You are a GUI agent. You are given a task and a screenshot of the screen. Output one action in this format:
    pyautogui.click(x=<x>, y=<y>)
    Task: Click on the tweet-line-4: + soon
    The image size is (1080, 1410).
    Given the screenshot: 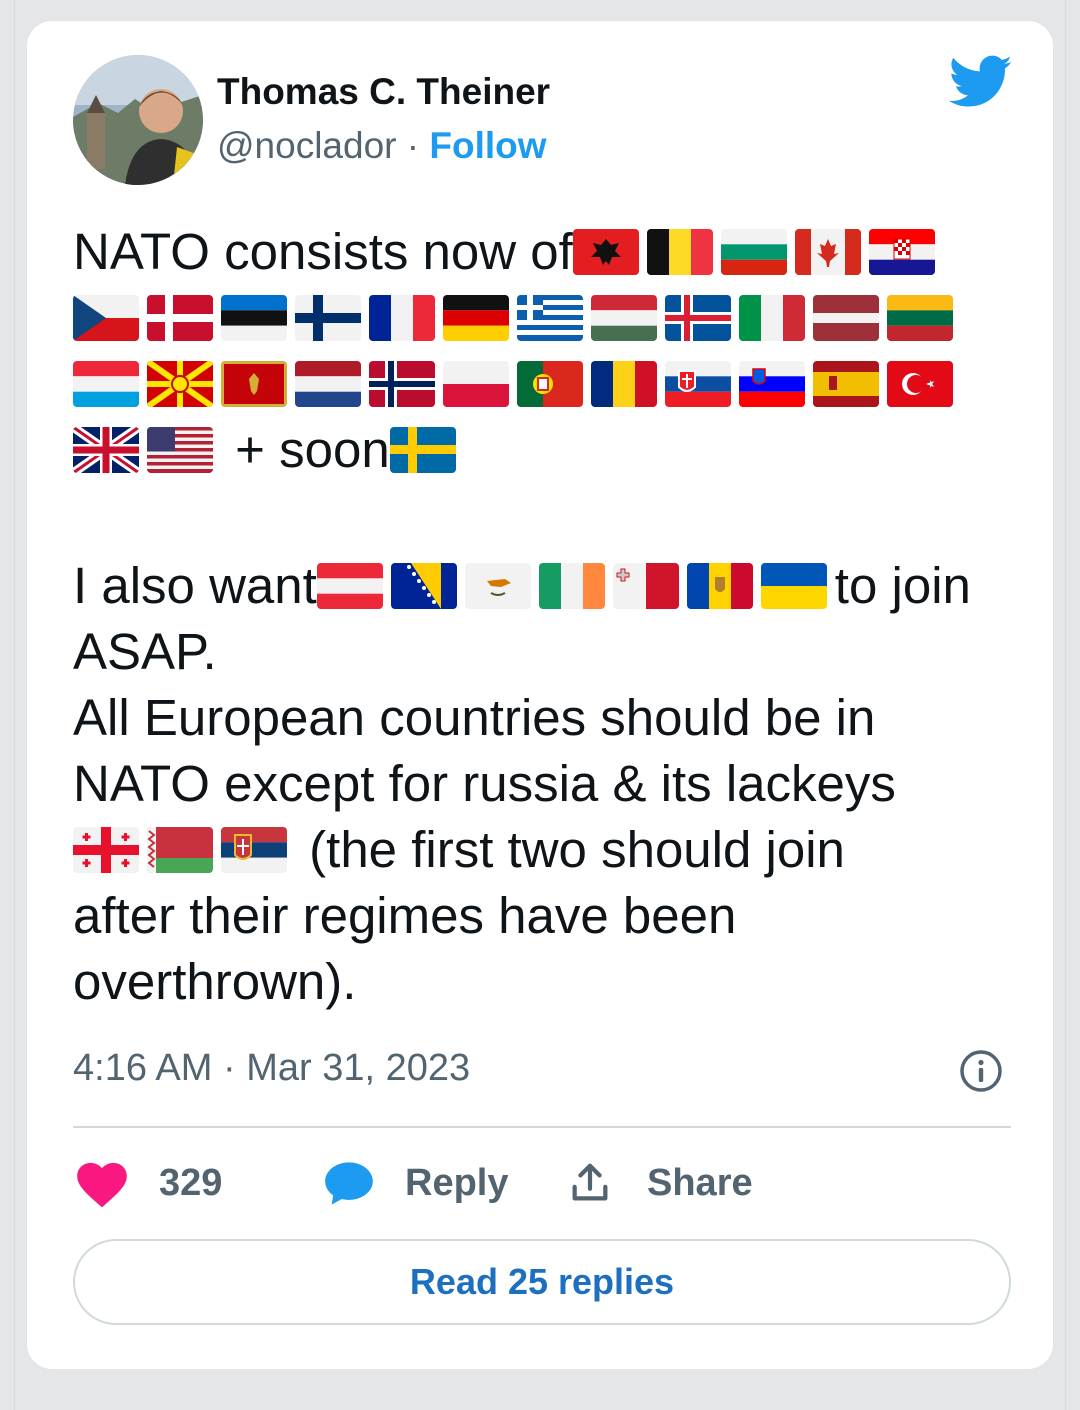 What is the action you would take?
    pyautogui.click(x=548, y=450)
    